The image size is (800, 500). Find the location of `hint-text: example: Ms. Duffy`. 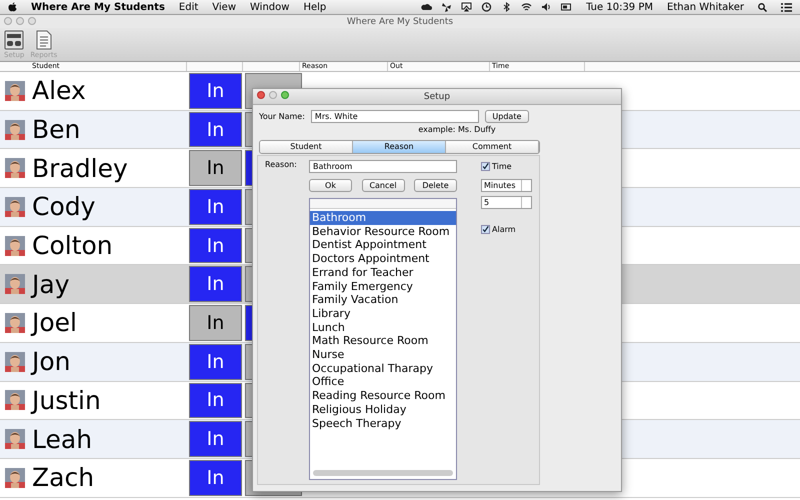

hint-text: example: Ms. Duffy is located at coordinates (457, 129).